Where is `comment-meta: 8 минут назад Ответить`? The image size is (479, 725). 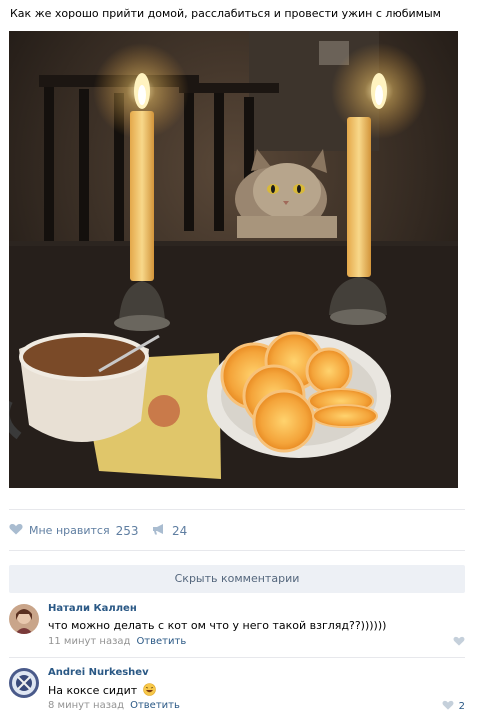
comment-meta: 8 минут назад Ответить is located at coordinates (114, 705).